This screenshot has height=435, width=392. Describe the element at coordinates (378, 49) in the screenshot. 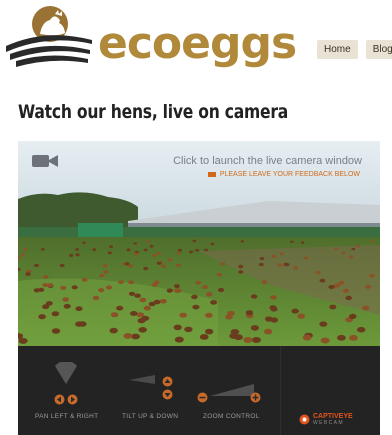

I see `nav-item-blog: Blog` at that location.